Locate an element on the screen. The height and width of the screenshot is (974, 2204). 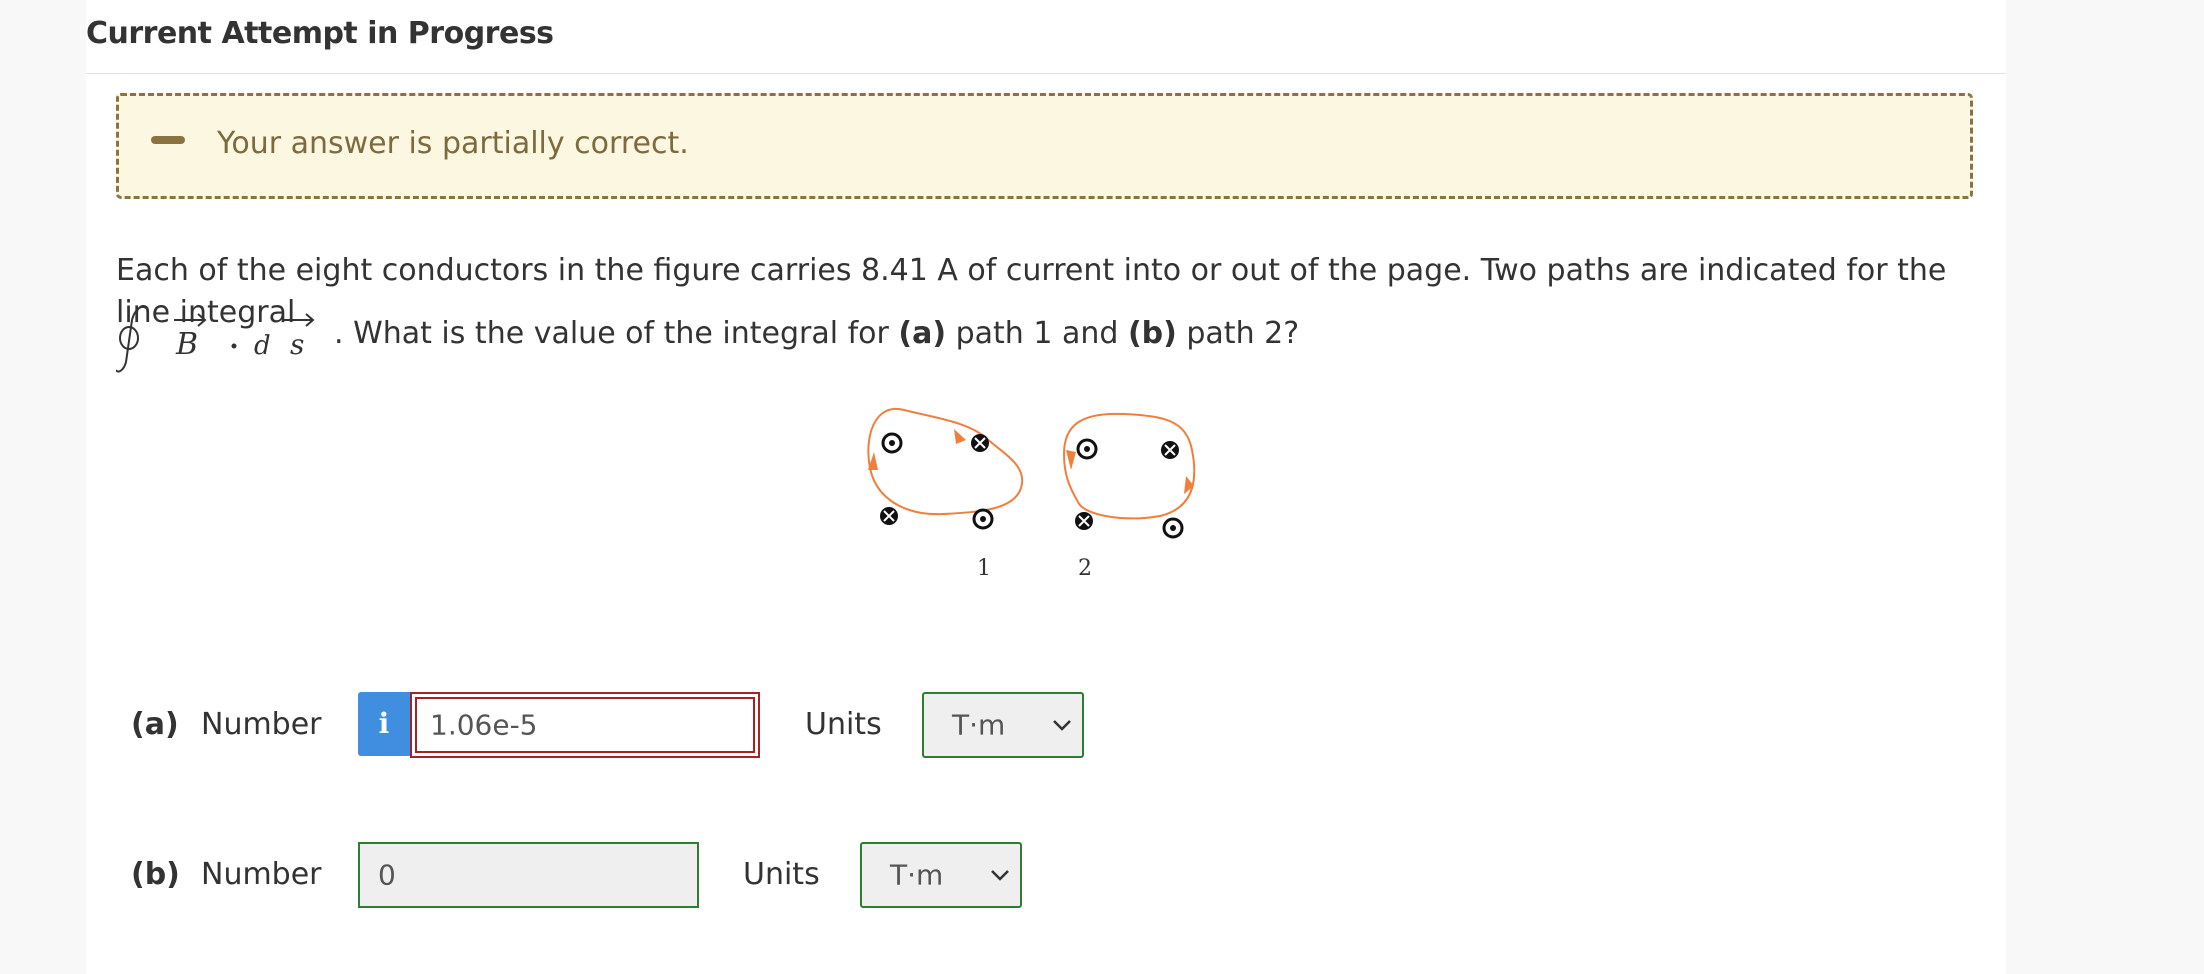
part-b-id: (b) is located at coordinates (155, 874).